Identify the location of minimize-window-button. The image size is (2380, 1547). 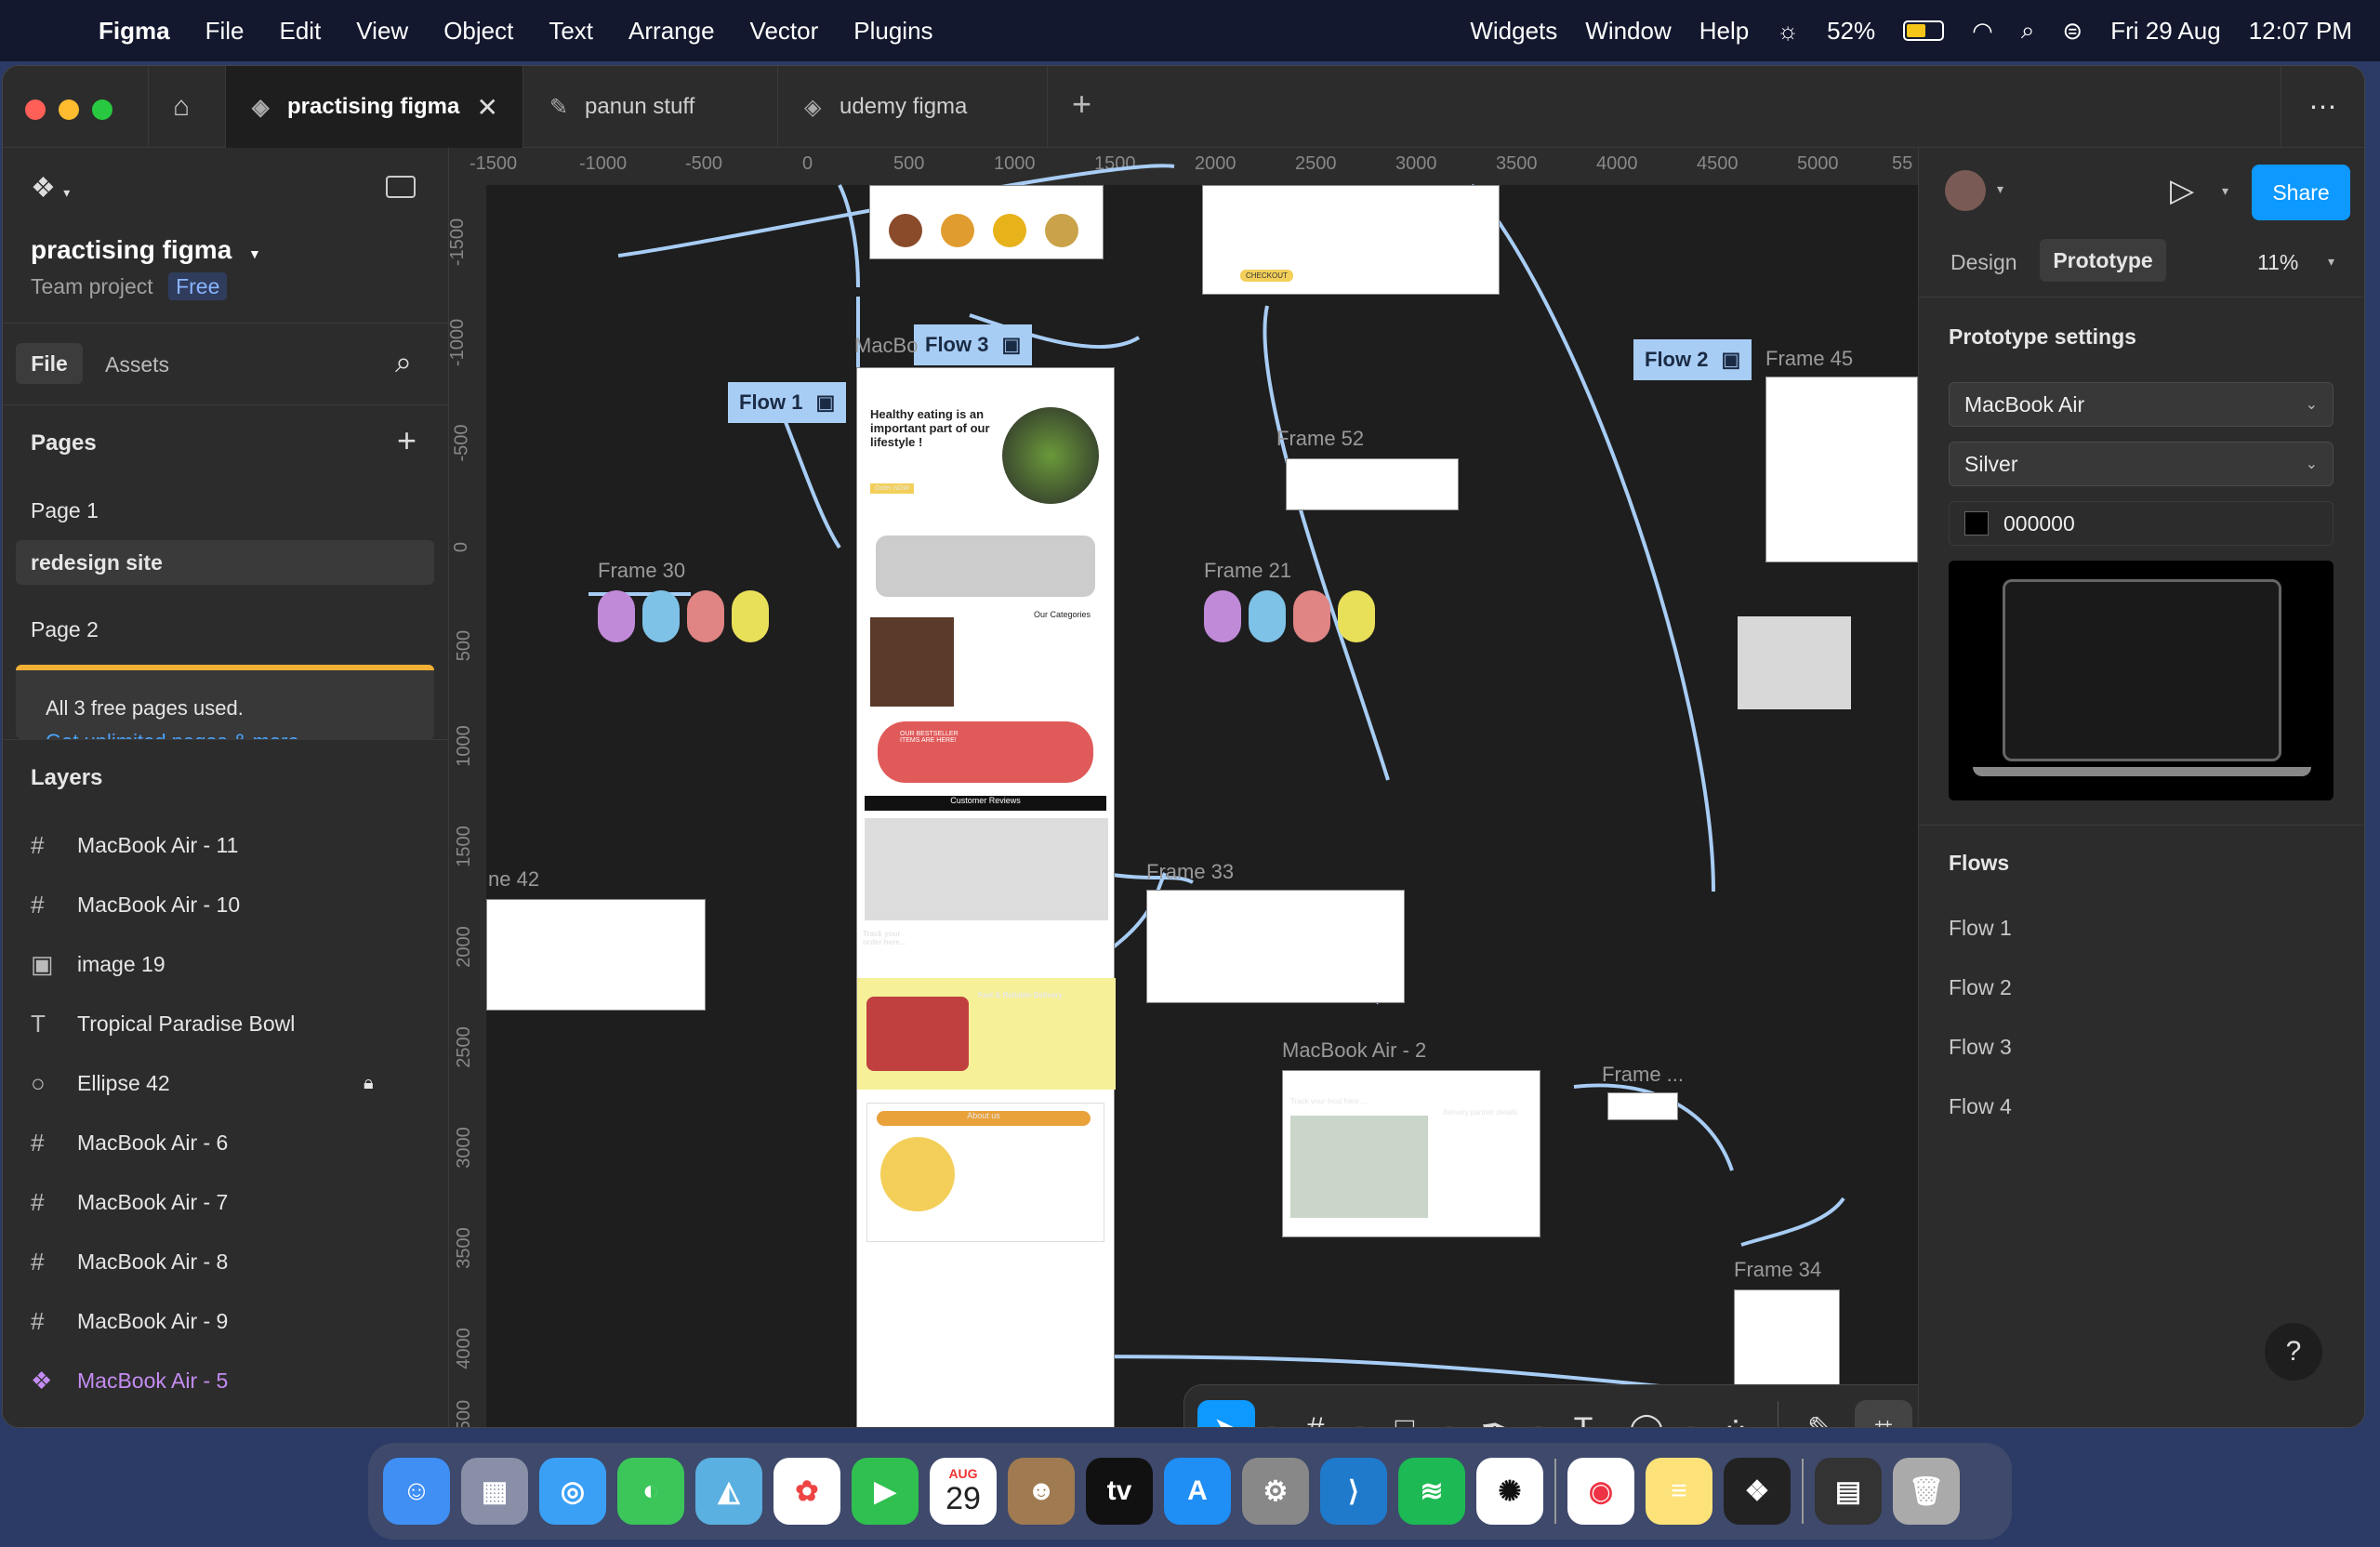
(69, 109).